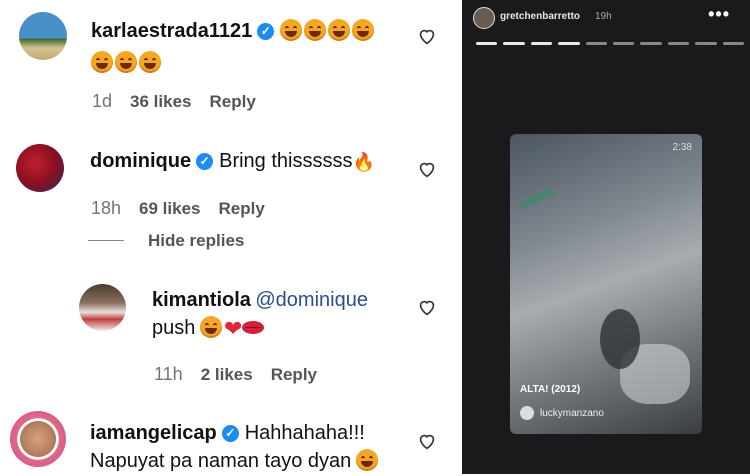 The image size is (750, 476). Describe the element at coordinates (572, 413) in the screenshot. I see `video-username: luckymanzano` at that location.